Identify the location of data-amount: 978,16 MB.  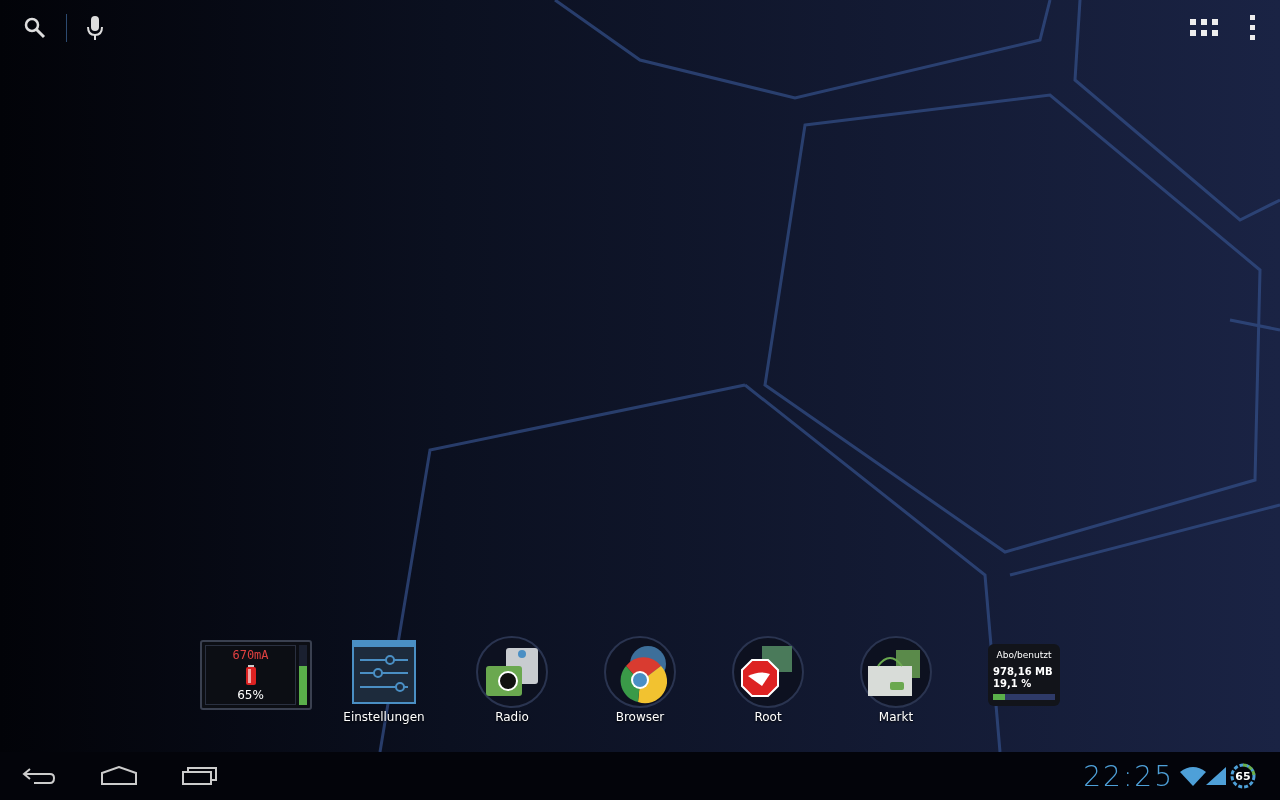
(1023, 672).